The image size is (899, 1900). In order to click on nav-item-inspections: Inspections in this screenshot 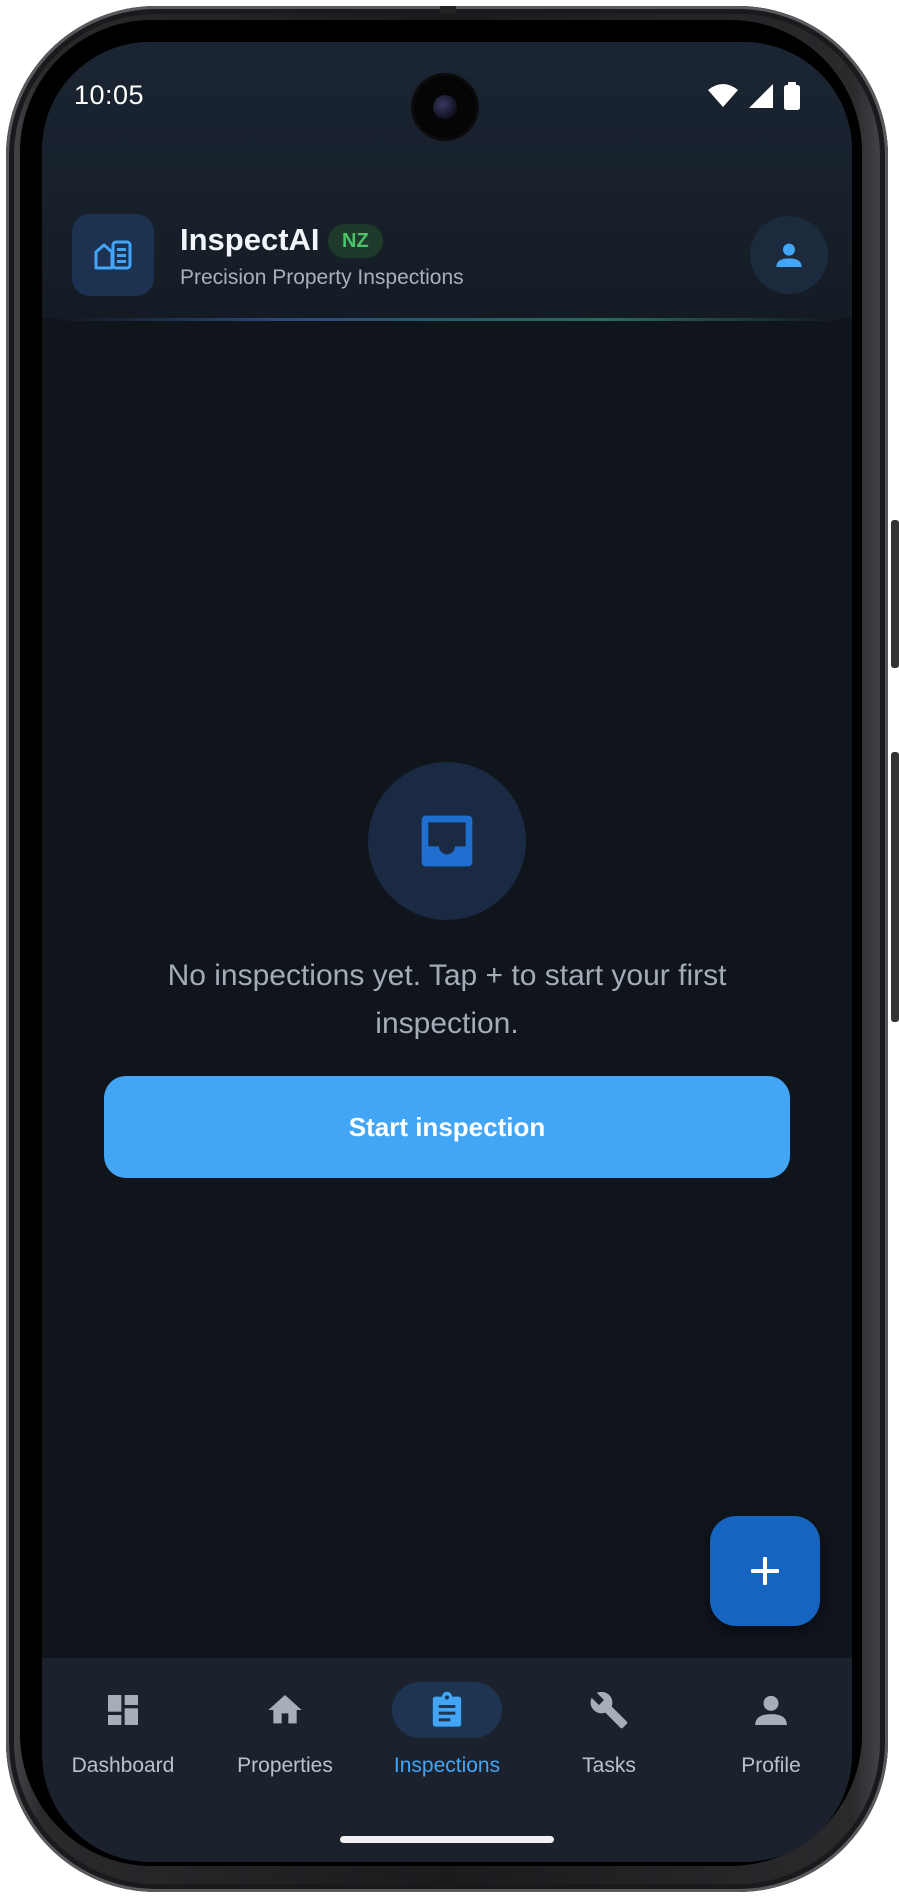, I will do `click(447, 1728)`.